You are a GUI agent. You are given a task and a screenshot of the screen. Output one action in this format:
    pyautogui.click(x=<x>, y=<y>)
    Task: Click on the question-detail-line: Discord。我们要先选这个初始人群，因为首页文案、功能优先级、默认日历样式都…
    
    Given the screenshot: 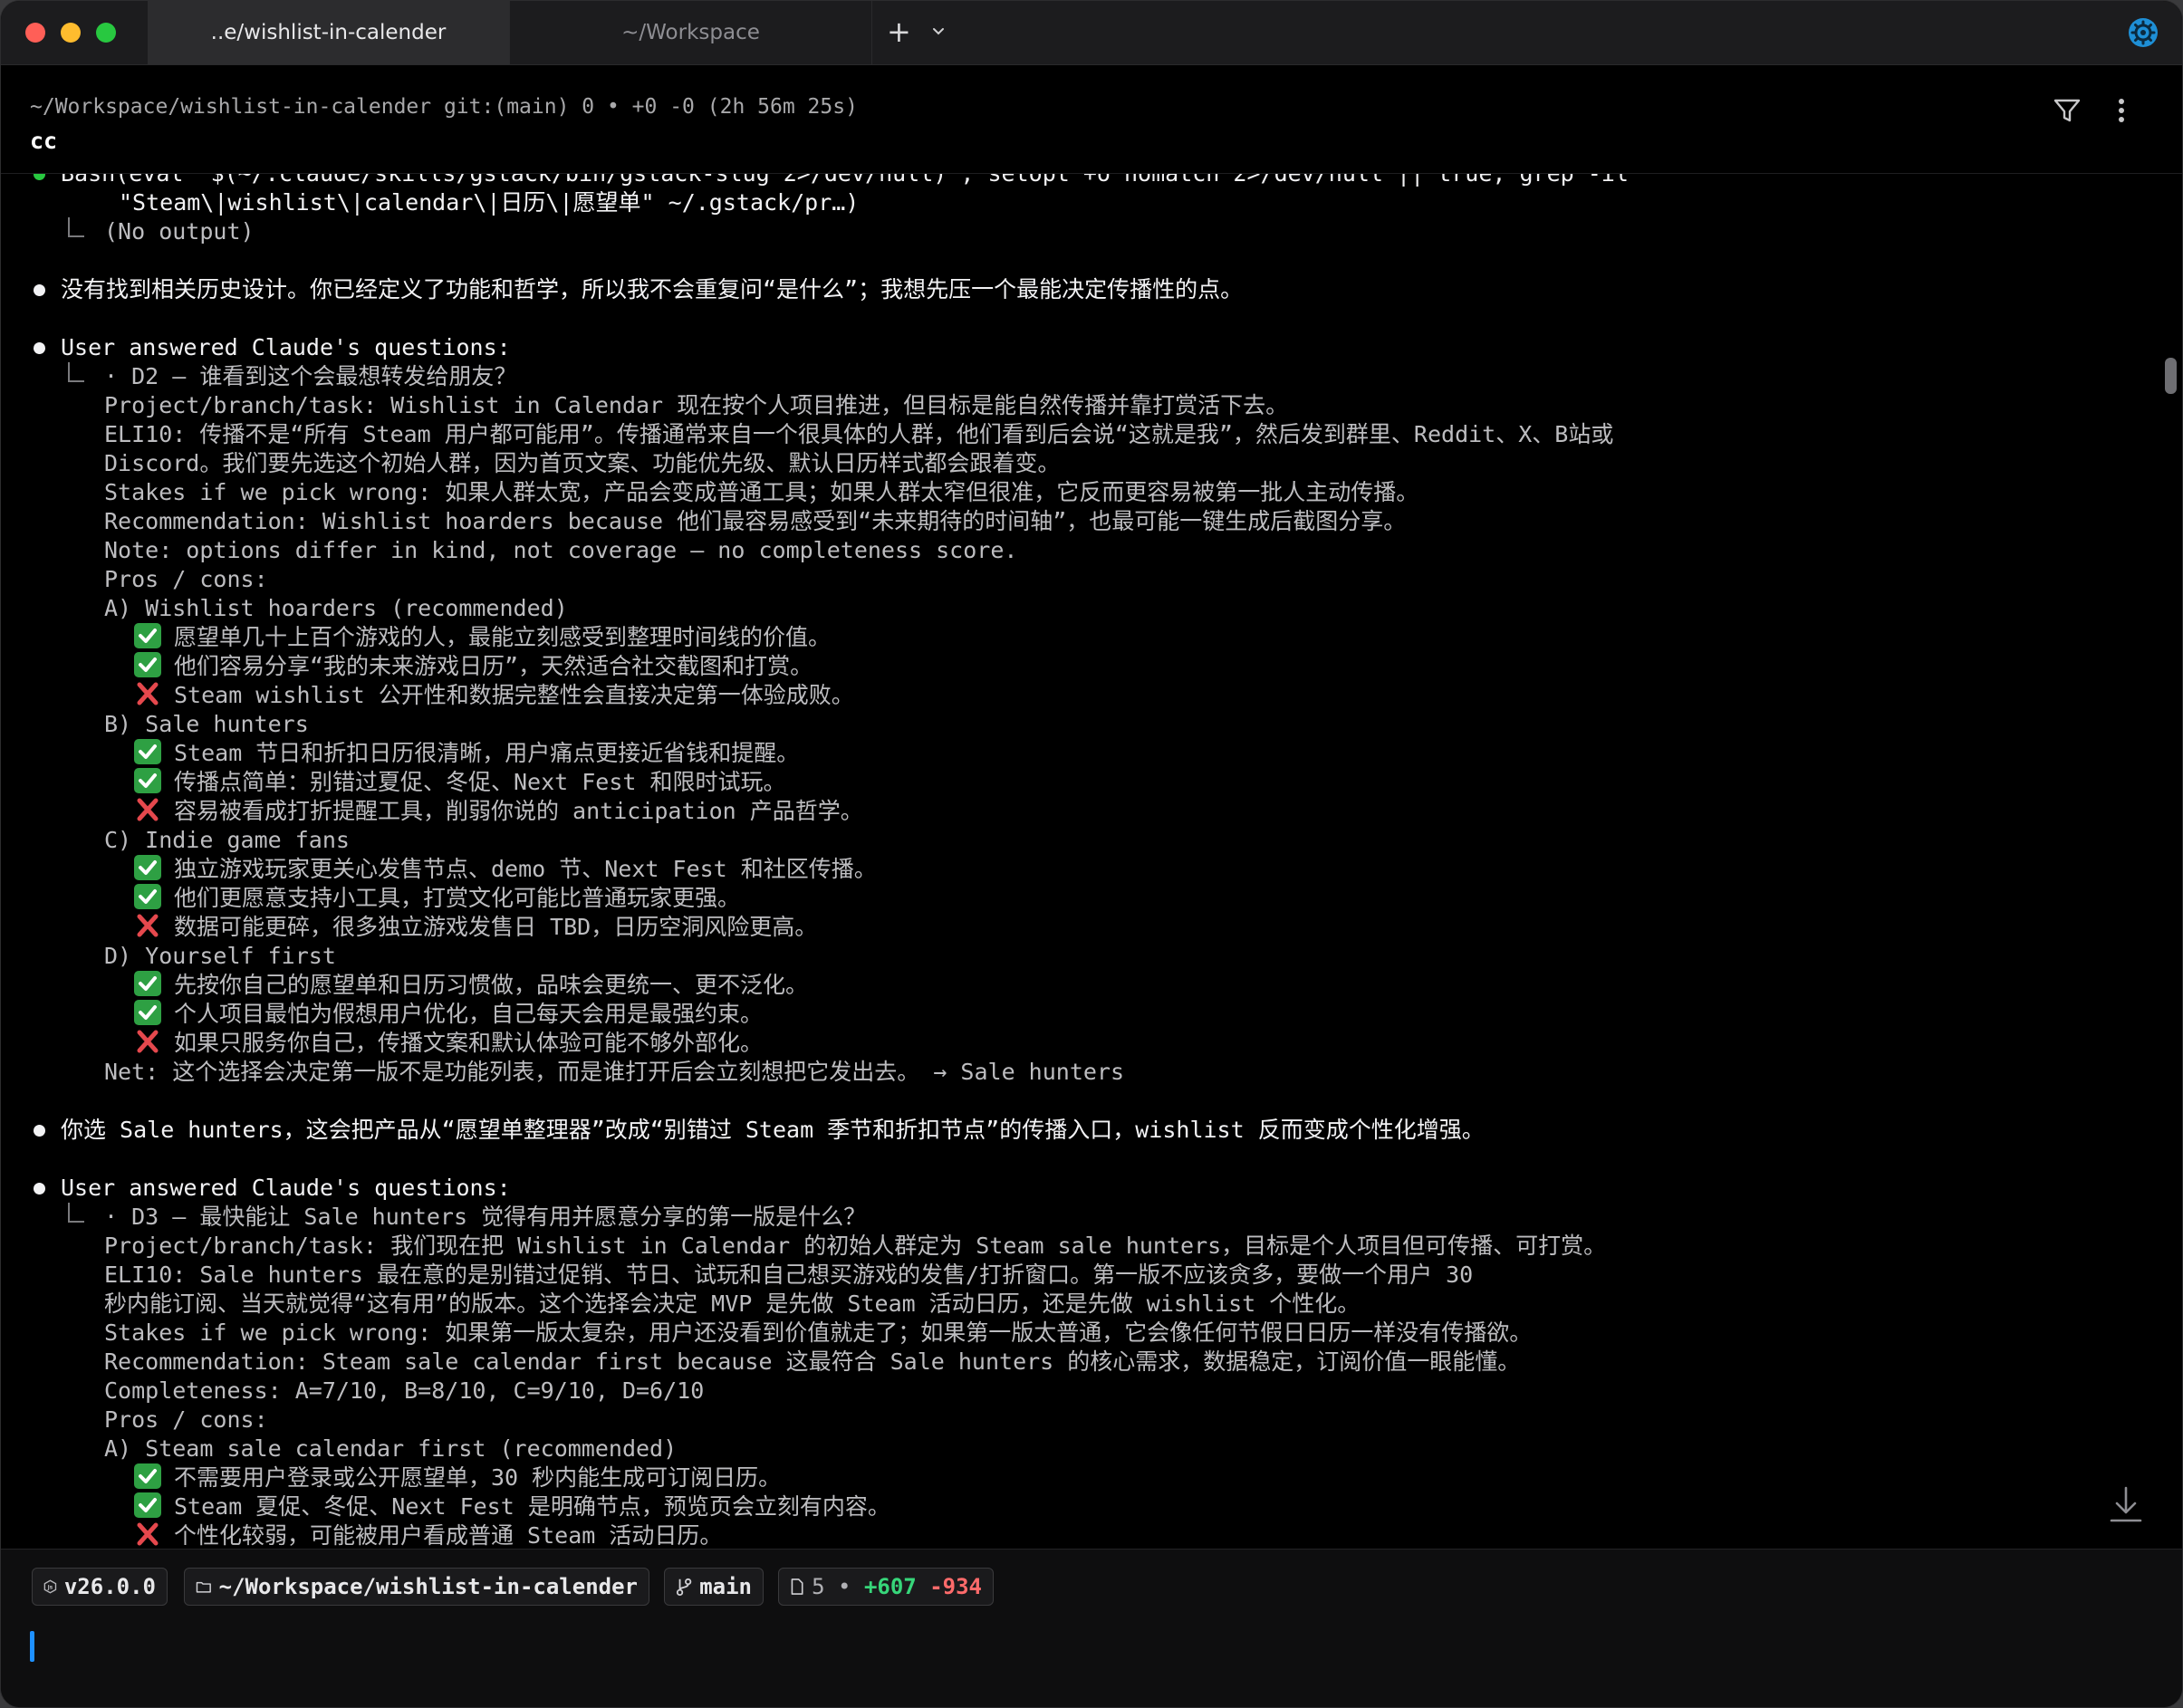 What is the action you would take?
    pyautogui.click(x=582, y=463)
    